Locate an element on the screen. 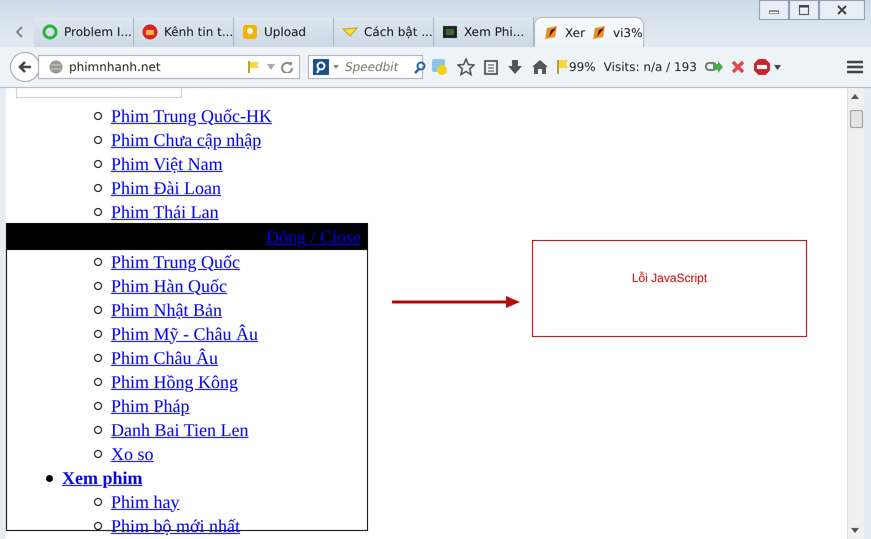 This screenshot has height=539, width=871. menu-link: Danh Bai Tien Len is located at coordinates (179, 430).